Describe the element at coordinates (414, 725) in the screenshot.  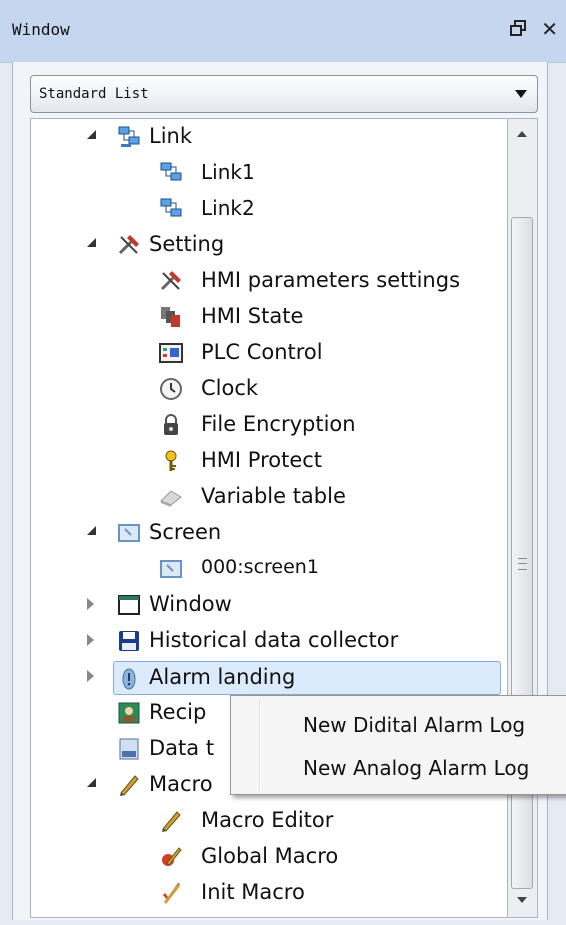
I see `menu-item-new-digital-alarm-log: New Didital Alarm Log` at that location.